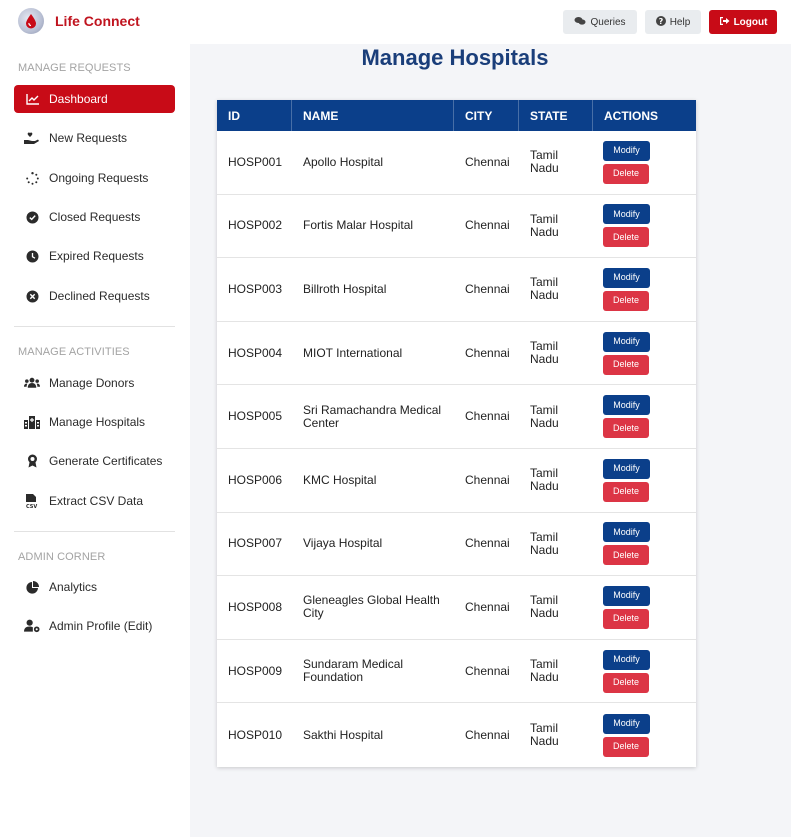 This screenshot has width=791, height=837. What do you see at coordinates (724, 22) in the screenshot?
I see `sign-out-icon` at bounding box center [724, 22].